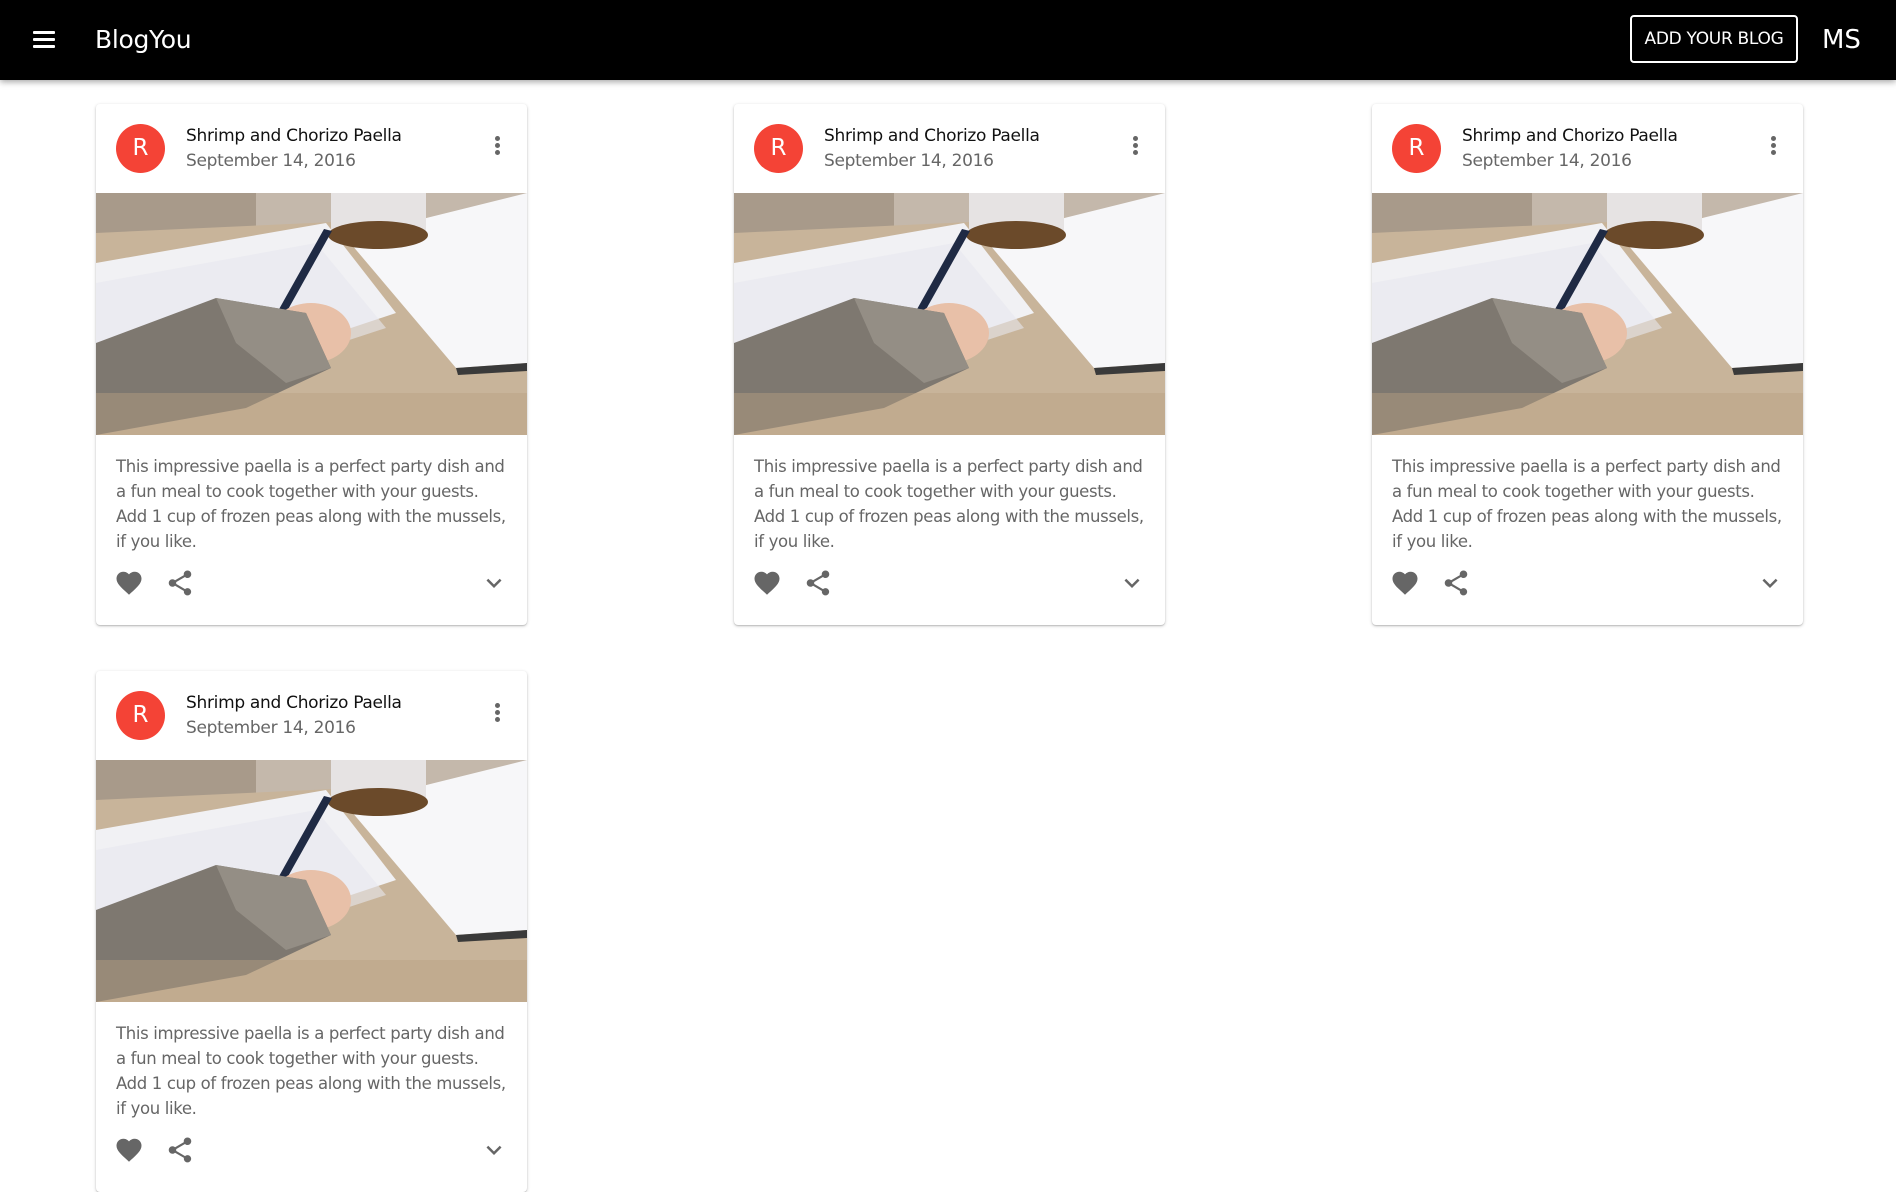  I want to click on user-avatar: MS, so click(1841, 40).